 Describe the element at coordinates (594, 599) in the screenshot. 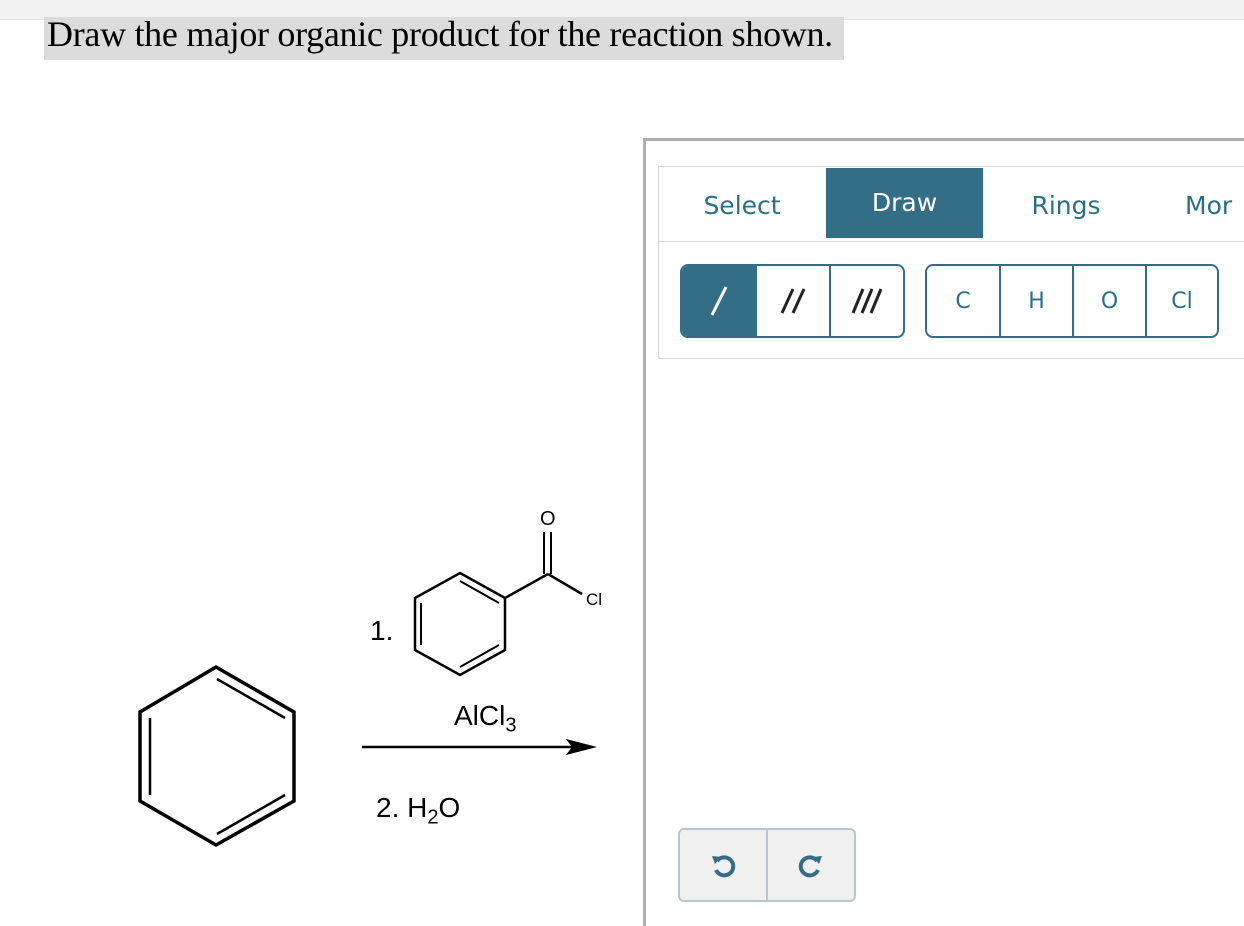

I see `acyl-chlorine-label: Cl` at that location.